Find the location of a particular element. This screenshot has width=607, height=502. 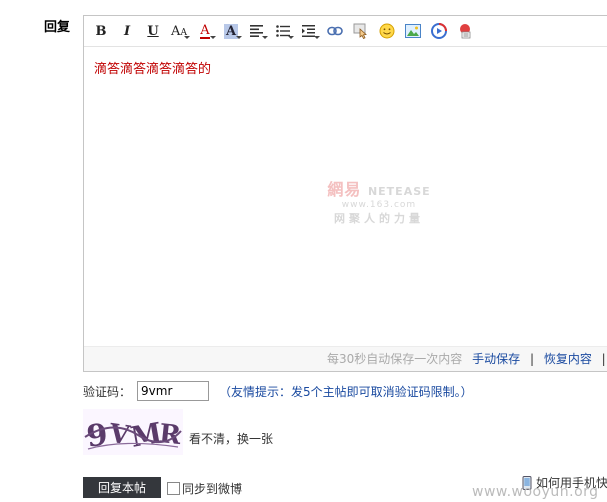

restore-content-link: 恢复内容 is located at coordinates (568, 359).